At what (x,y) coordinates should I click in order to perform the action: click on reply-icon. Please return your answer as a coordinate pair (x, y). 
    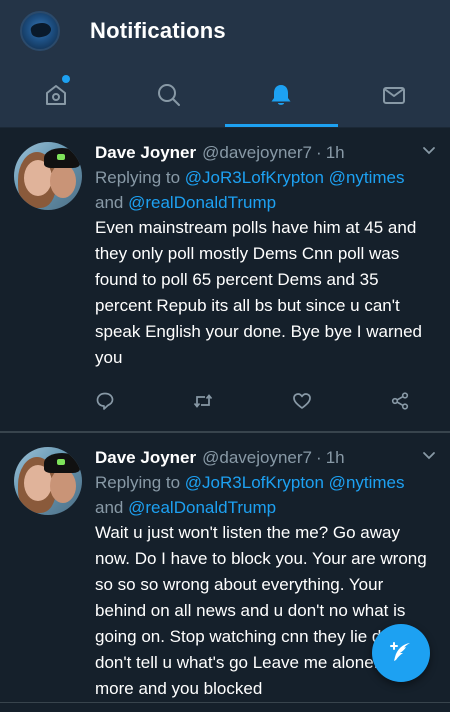
    Looking at the image, I should click on (105, 401).